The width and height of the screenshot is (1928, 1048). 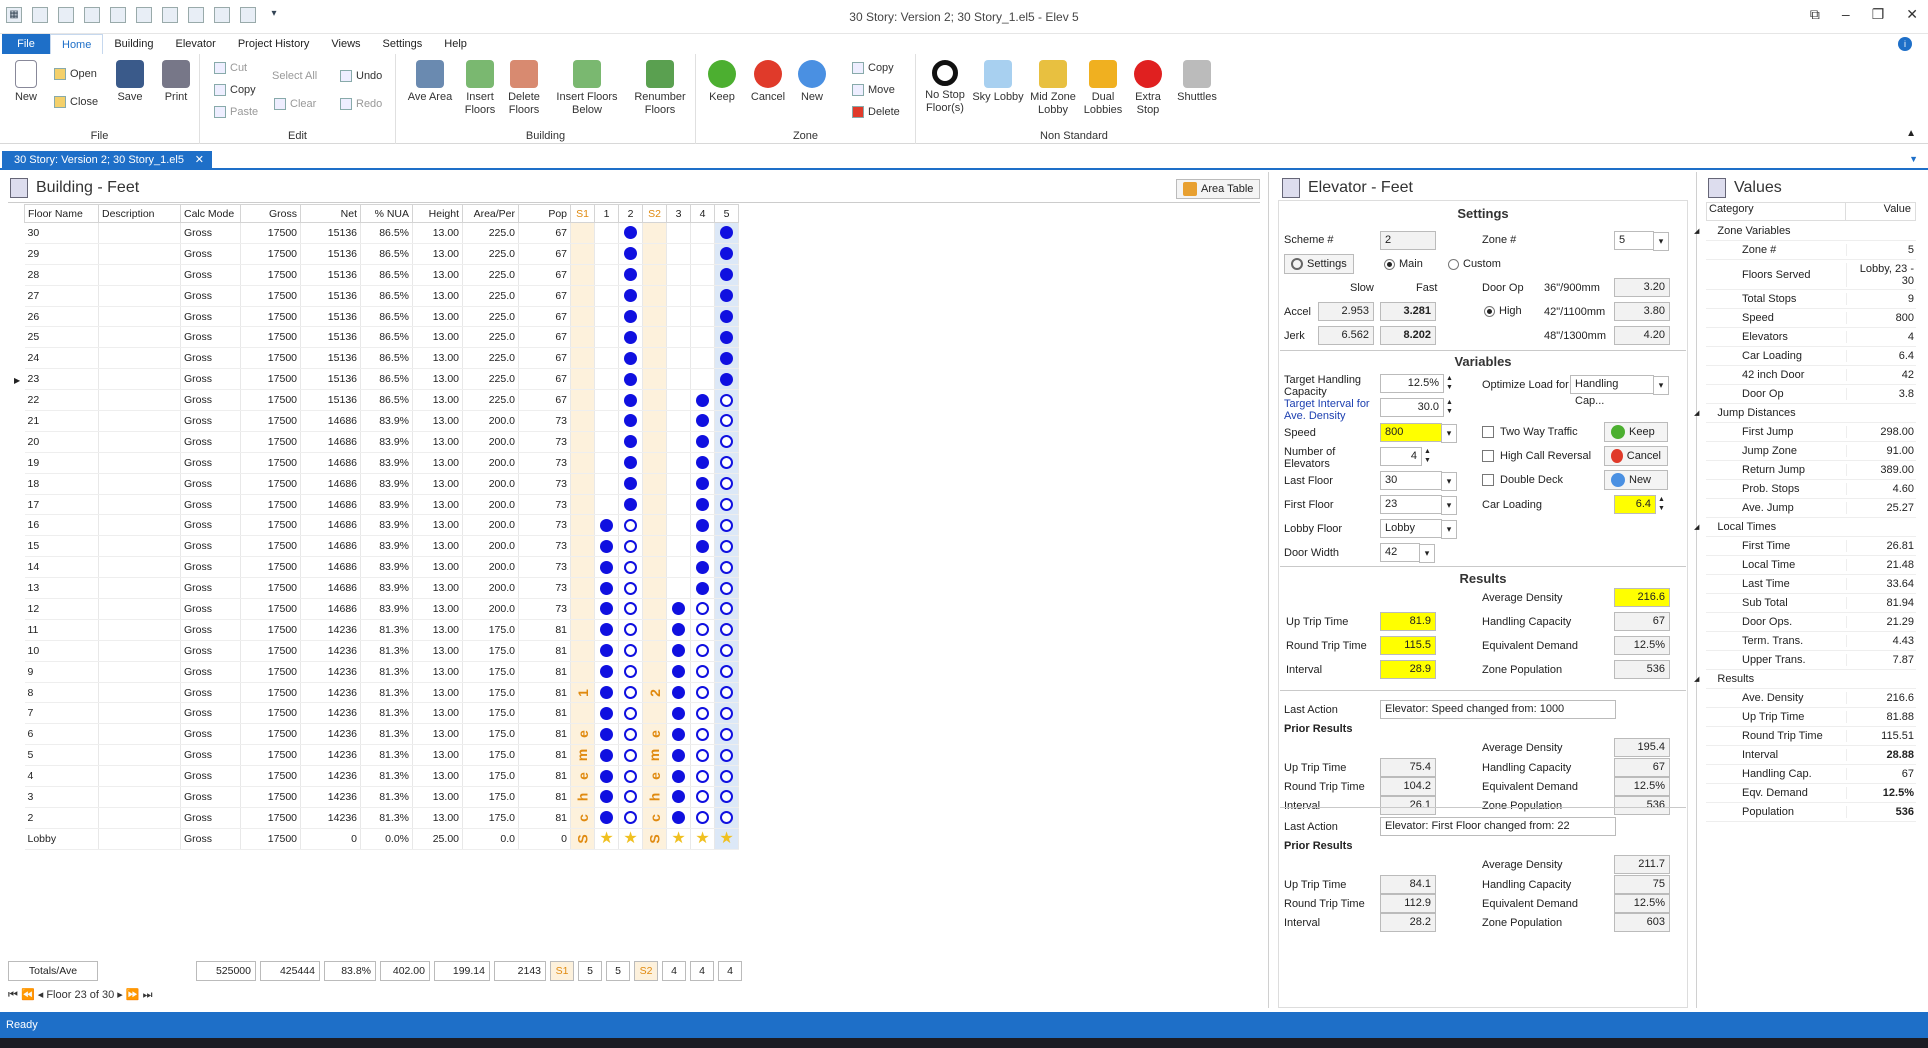 I want to click on settings-button: Settings, so click(x=1319, y=264).